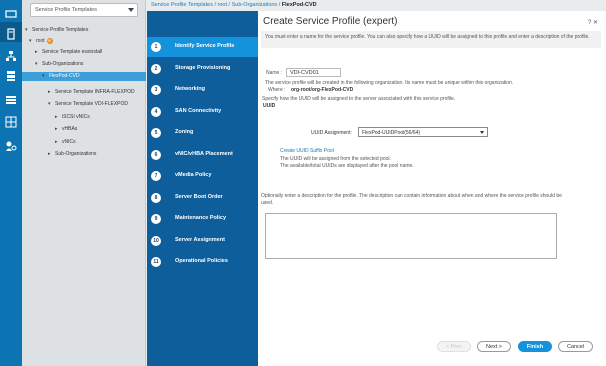 The image size is (606, 366). Describe the element at coordinates (330, 21) in the screenshot. I see `wizard-title: Create Service Profile (expert)` at that location.